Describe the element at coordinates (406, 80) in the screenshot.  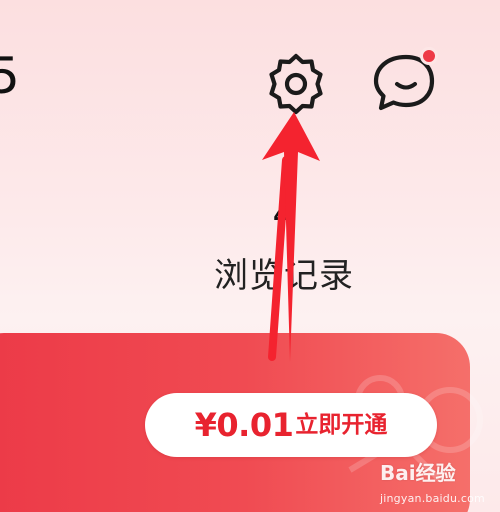
I see `messages-button` at that location.